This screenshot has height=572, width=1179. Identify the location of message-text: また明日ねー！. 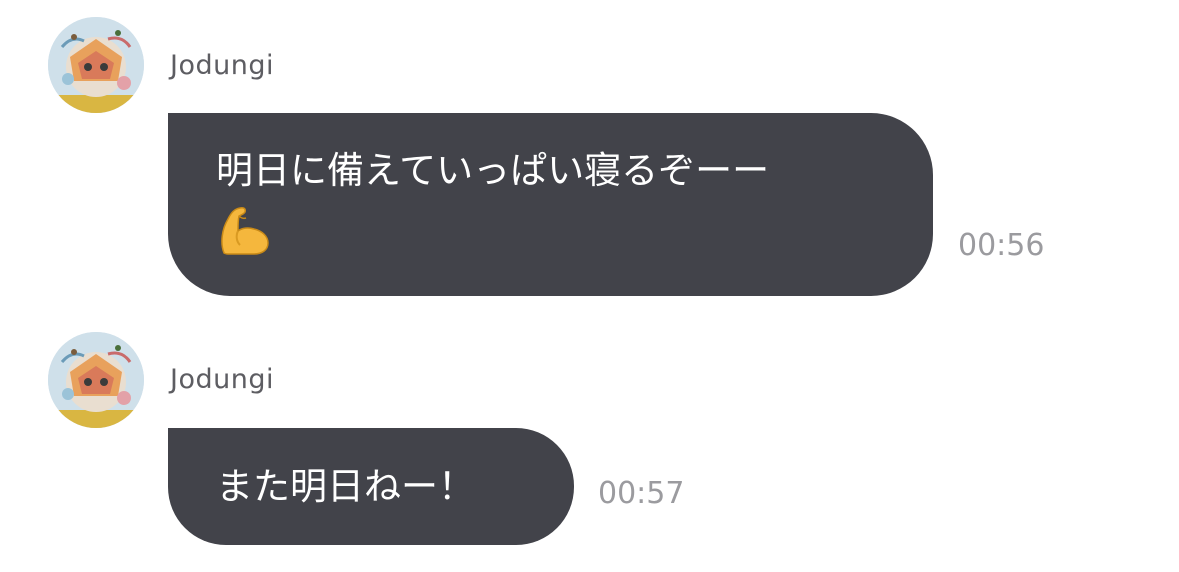
(345, 486).